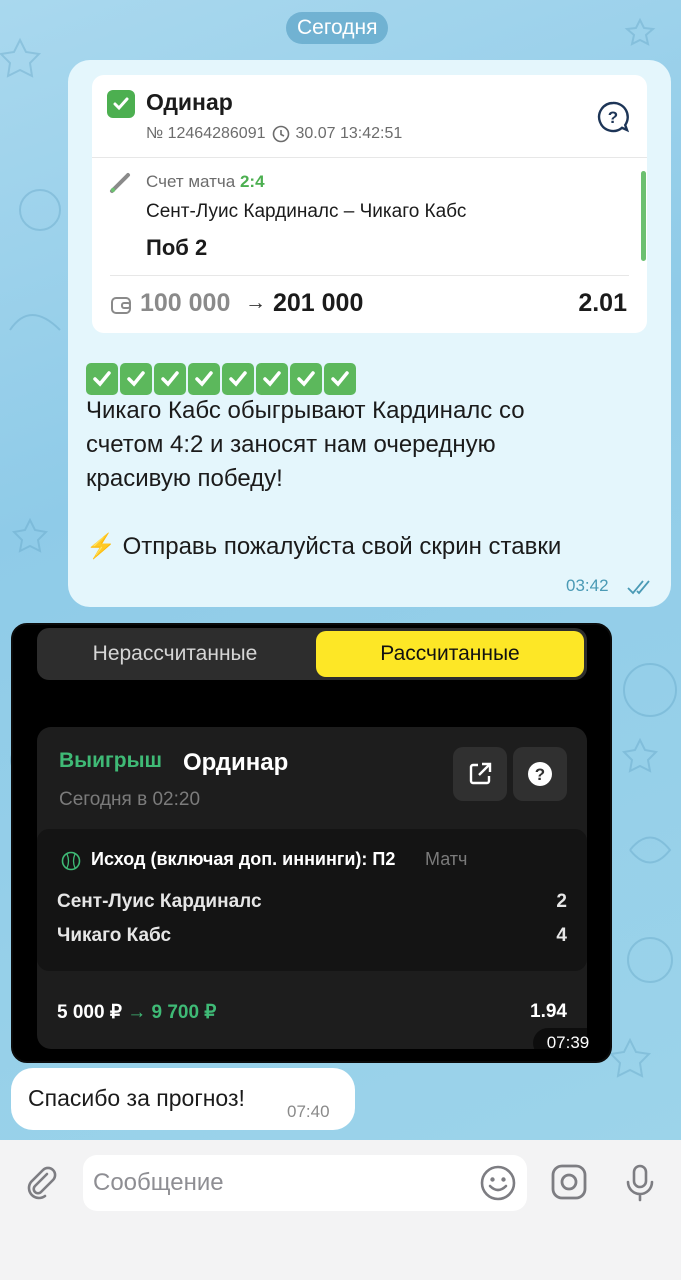  What do you see at coordinates (342, 546) in the screenshot?
I see `message-line-text: Отправь пожалуйста свой скрин ставки` at bounding box center [342, 546].